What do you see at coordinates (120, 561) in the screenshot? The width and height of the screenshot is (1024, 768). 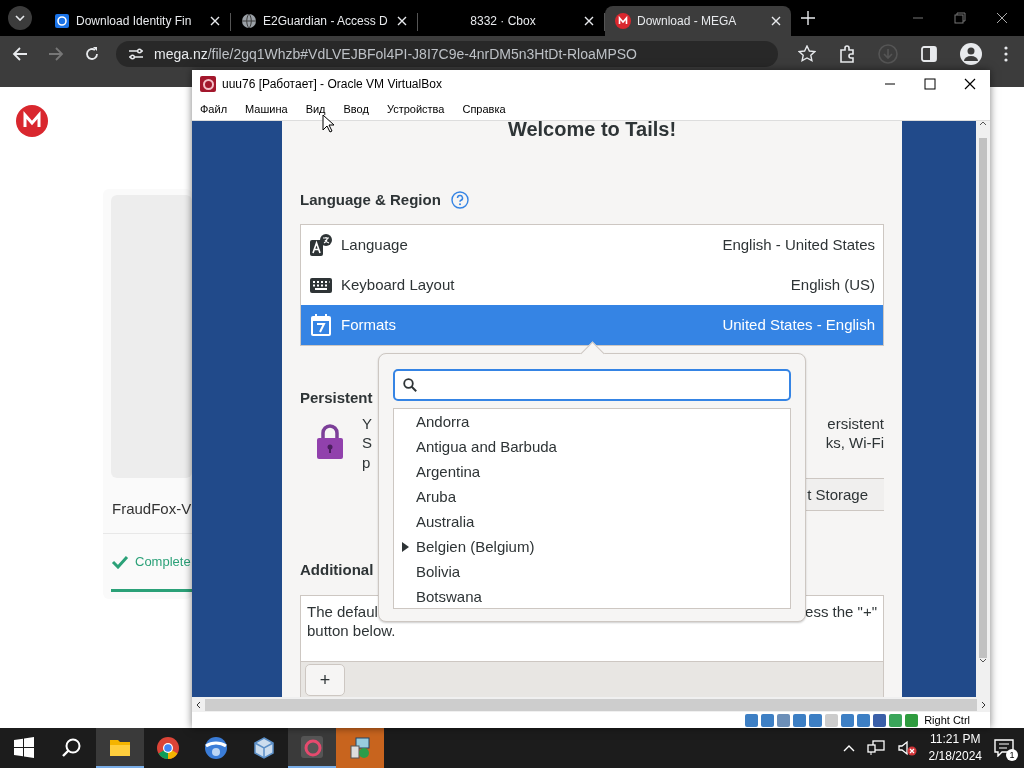 I see `check-icon` at bounding box center [120, 561].